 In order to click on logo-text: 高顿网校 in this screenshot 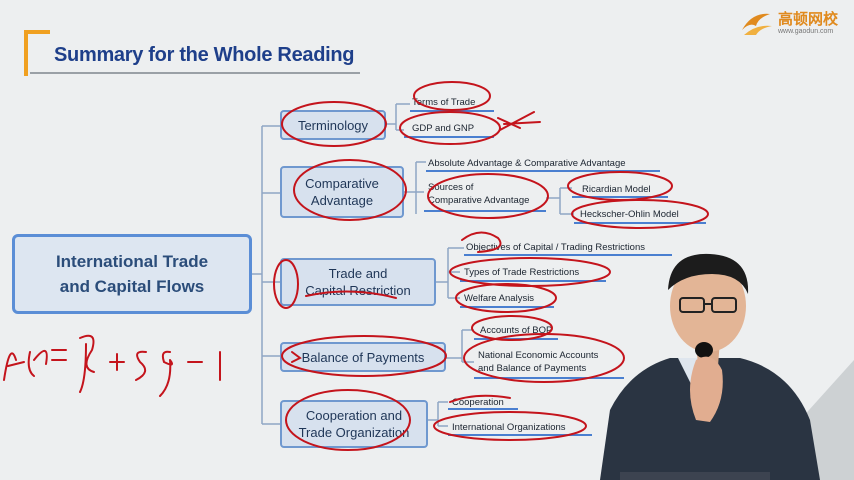, I will do `click(808, 19)`.